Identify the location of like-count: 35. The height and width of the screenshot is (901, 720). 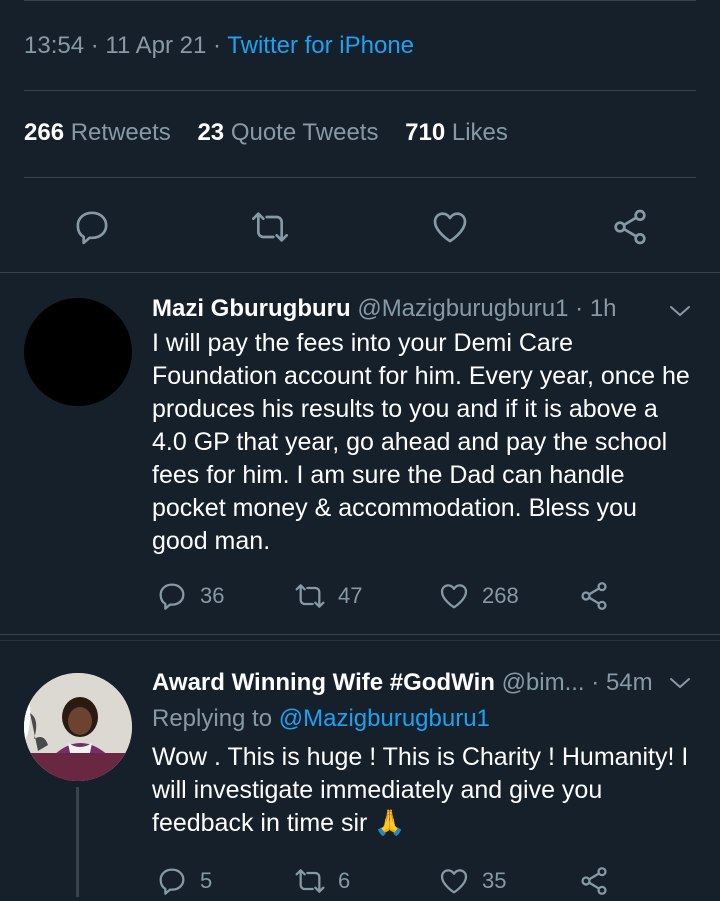
(494, 880).